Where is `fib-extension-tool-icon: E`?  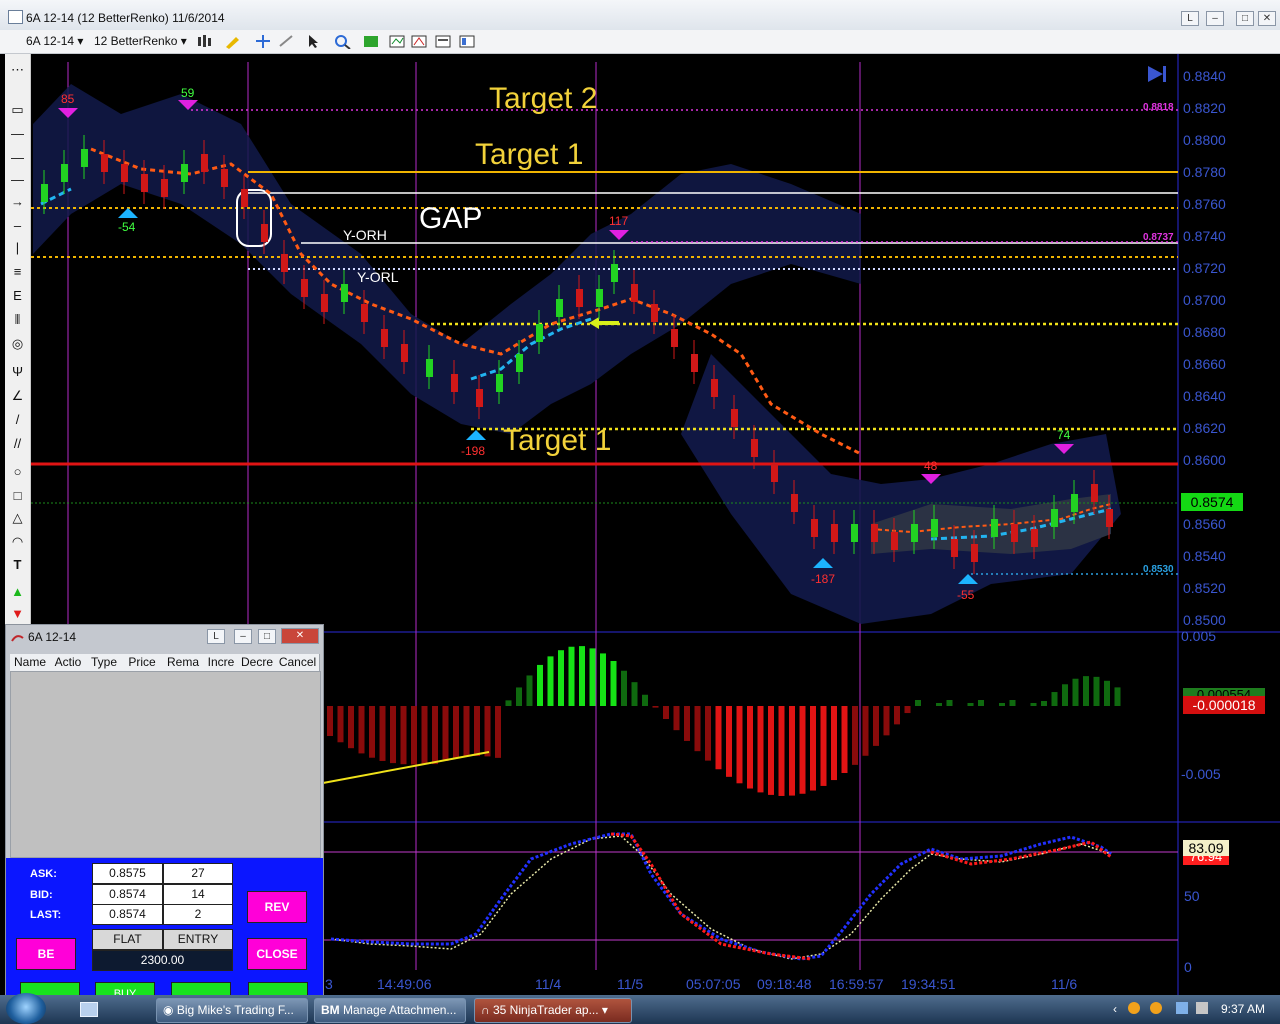
fib-extension-tool-icon: E is located at coordinates (17, 296).